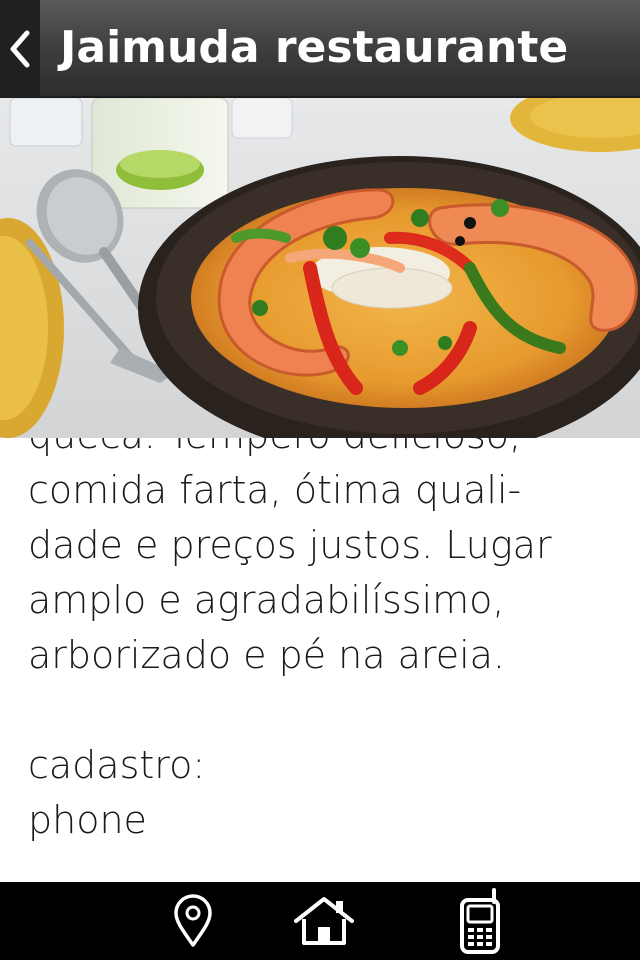  I want to click on app-header: Jaimuda restaurante, so click(320, 49).